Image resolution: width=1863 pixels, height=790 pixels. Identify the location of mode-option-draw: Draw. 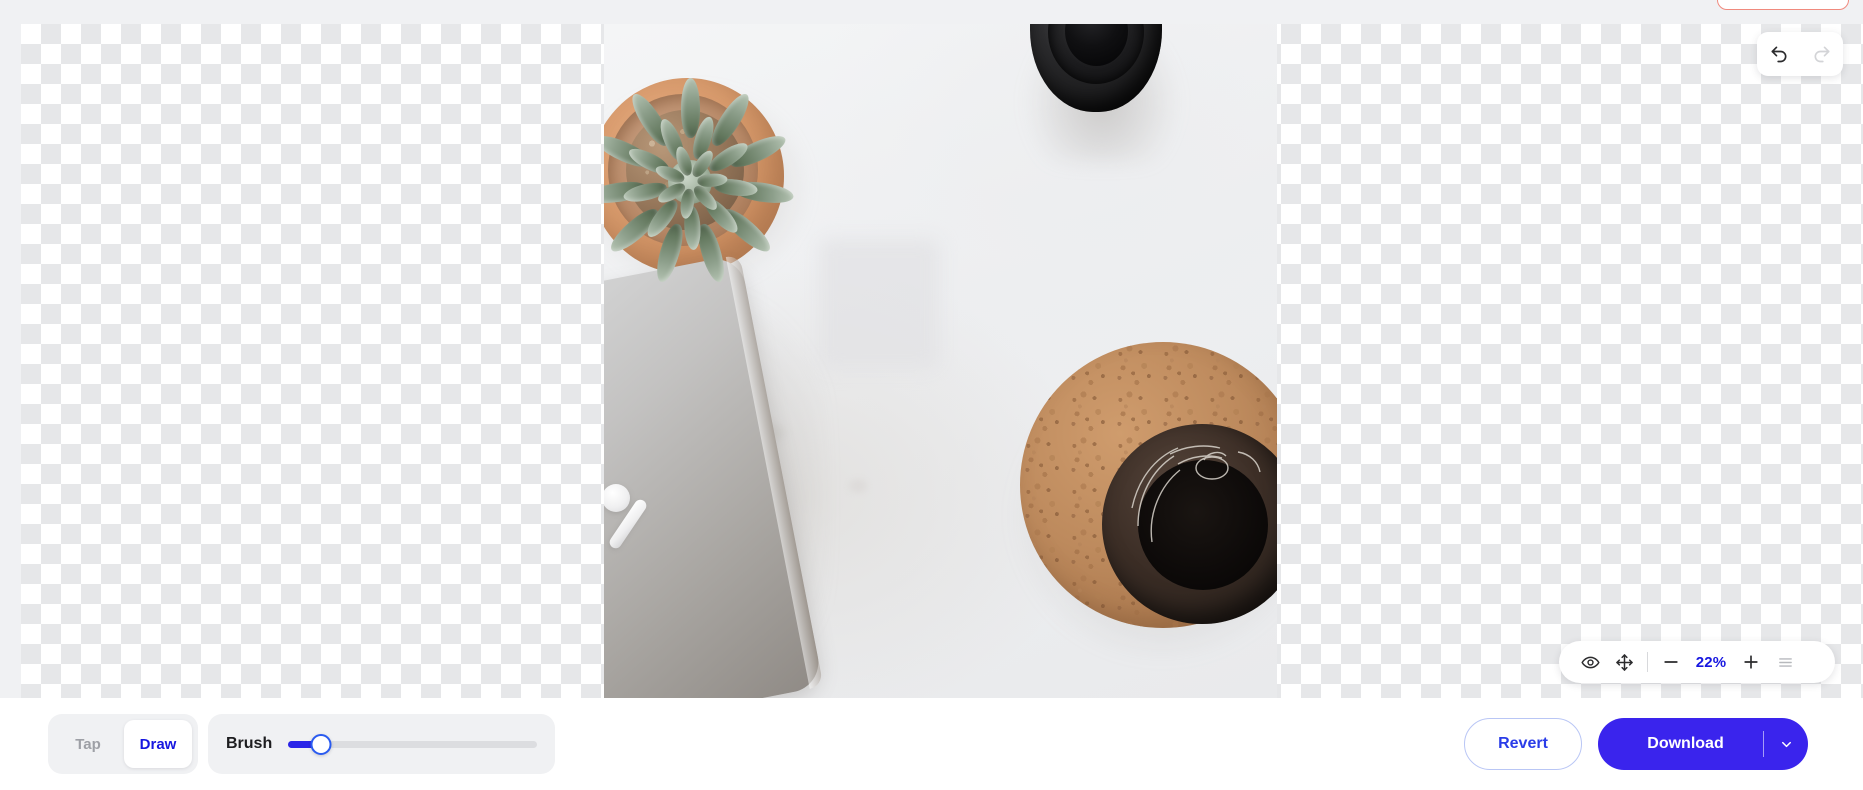
(158, 744).